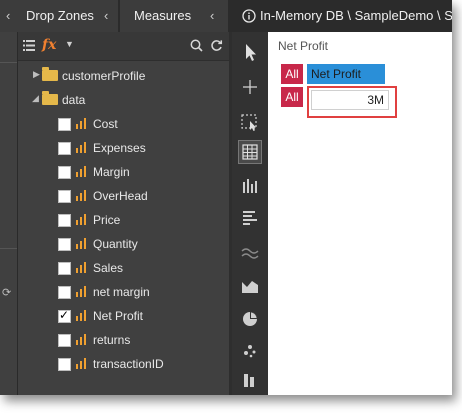 Image resolution: width=462 pixels, height=418 pixels. Describe the element at coordinates (250, 380) in the screenshot. I see `other-icon` at that location.